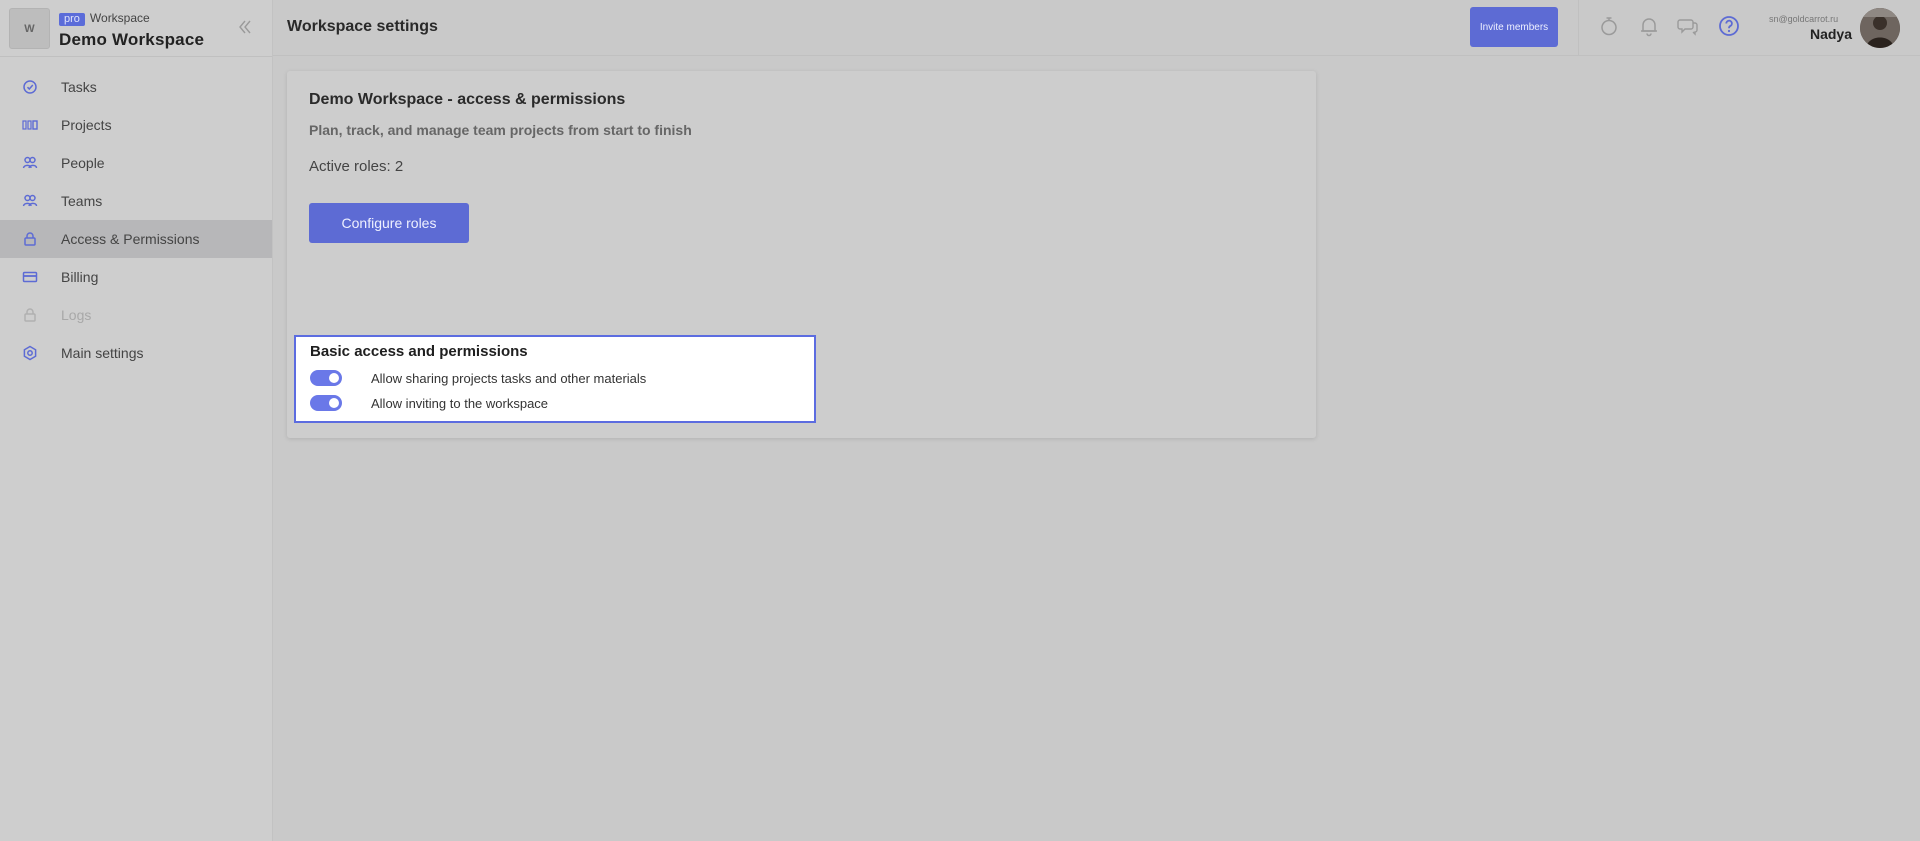 The image size is (1920, 841). I want to click on card-title: Demo Workspace - access & permissions, so click(467, 99).